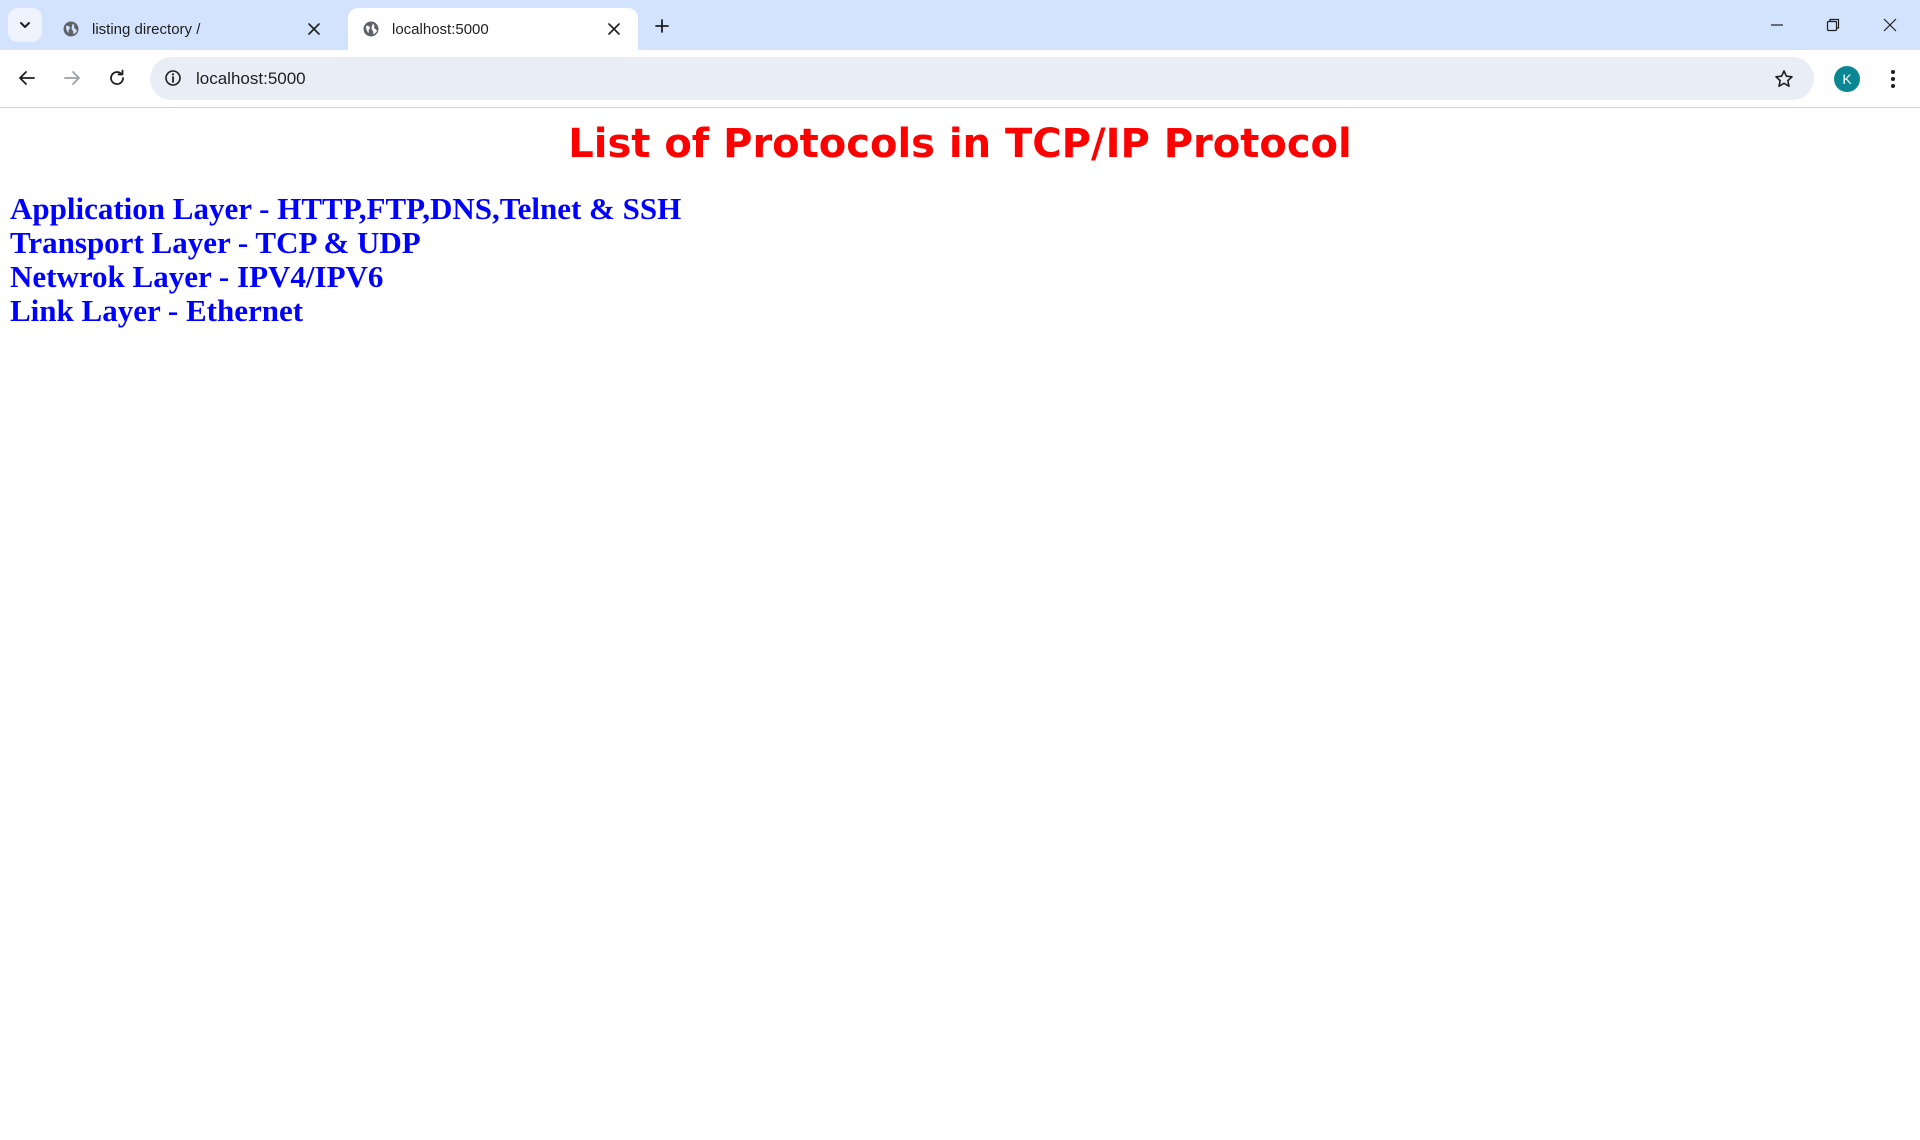  I want to click on restore-button, so click(1833, 25).